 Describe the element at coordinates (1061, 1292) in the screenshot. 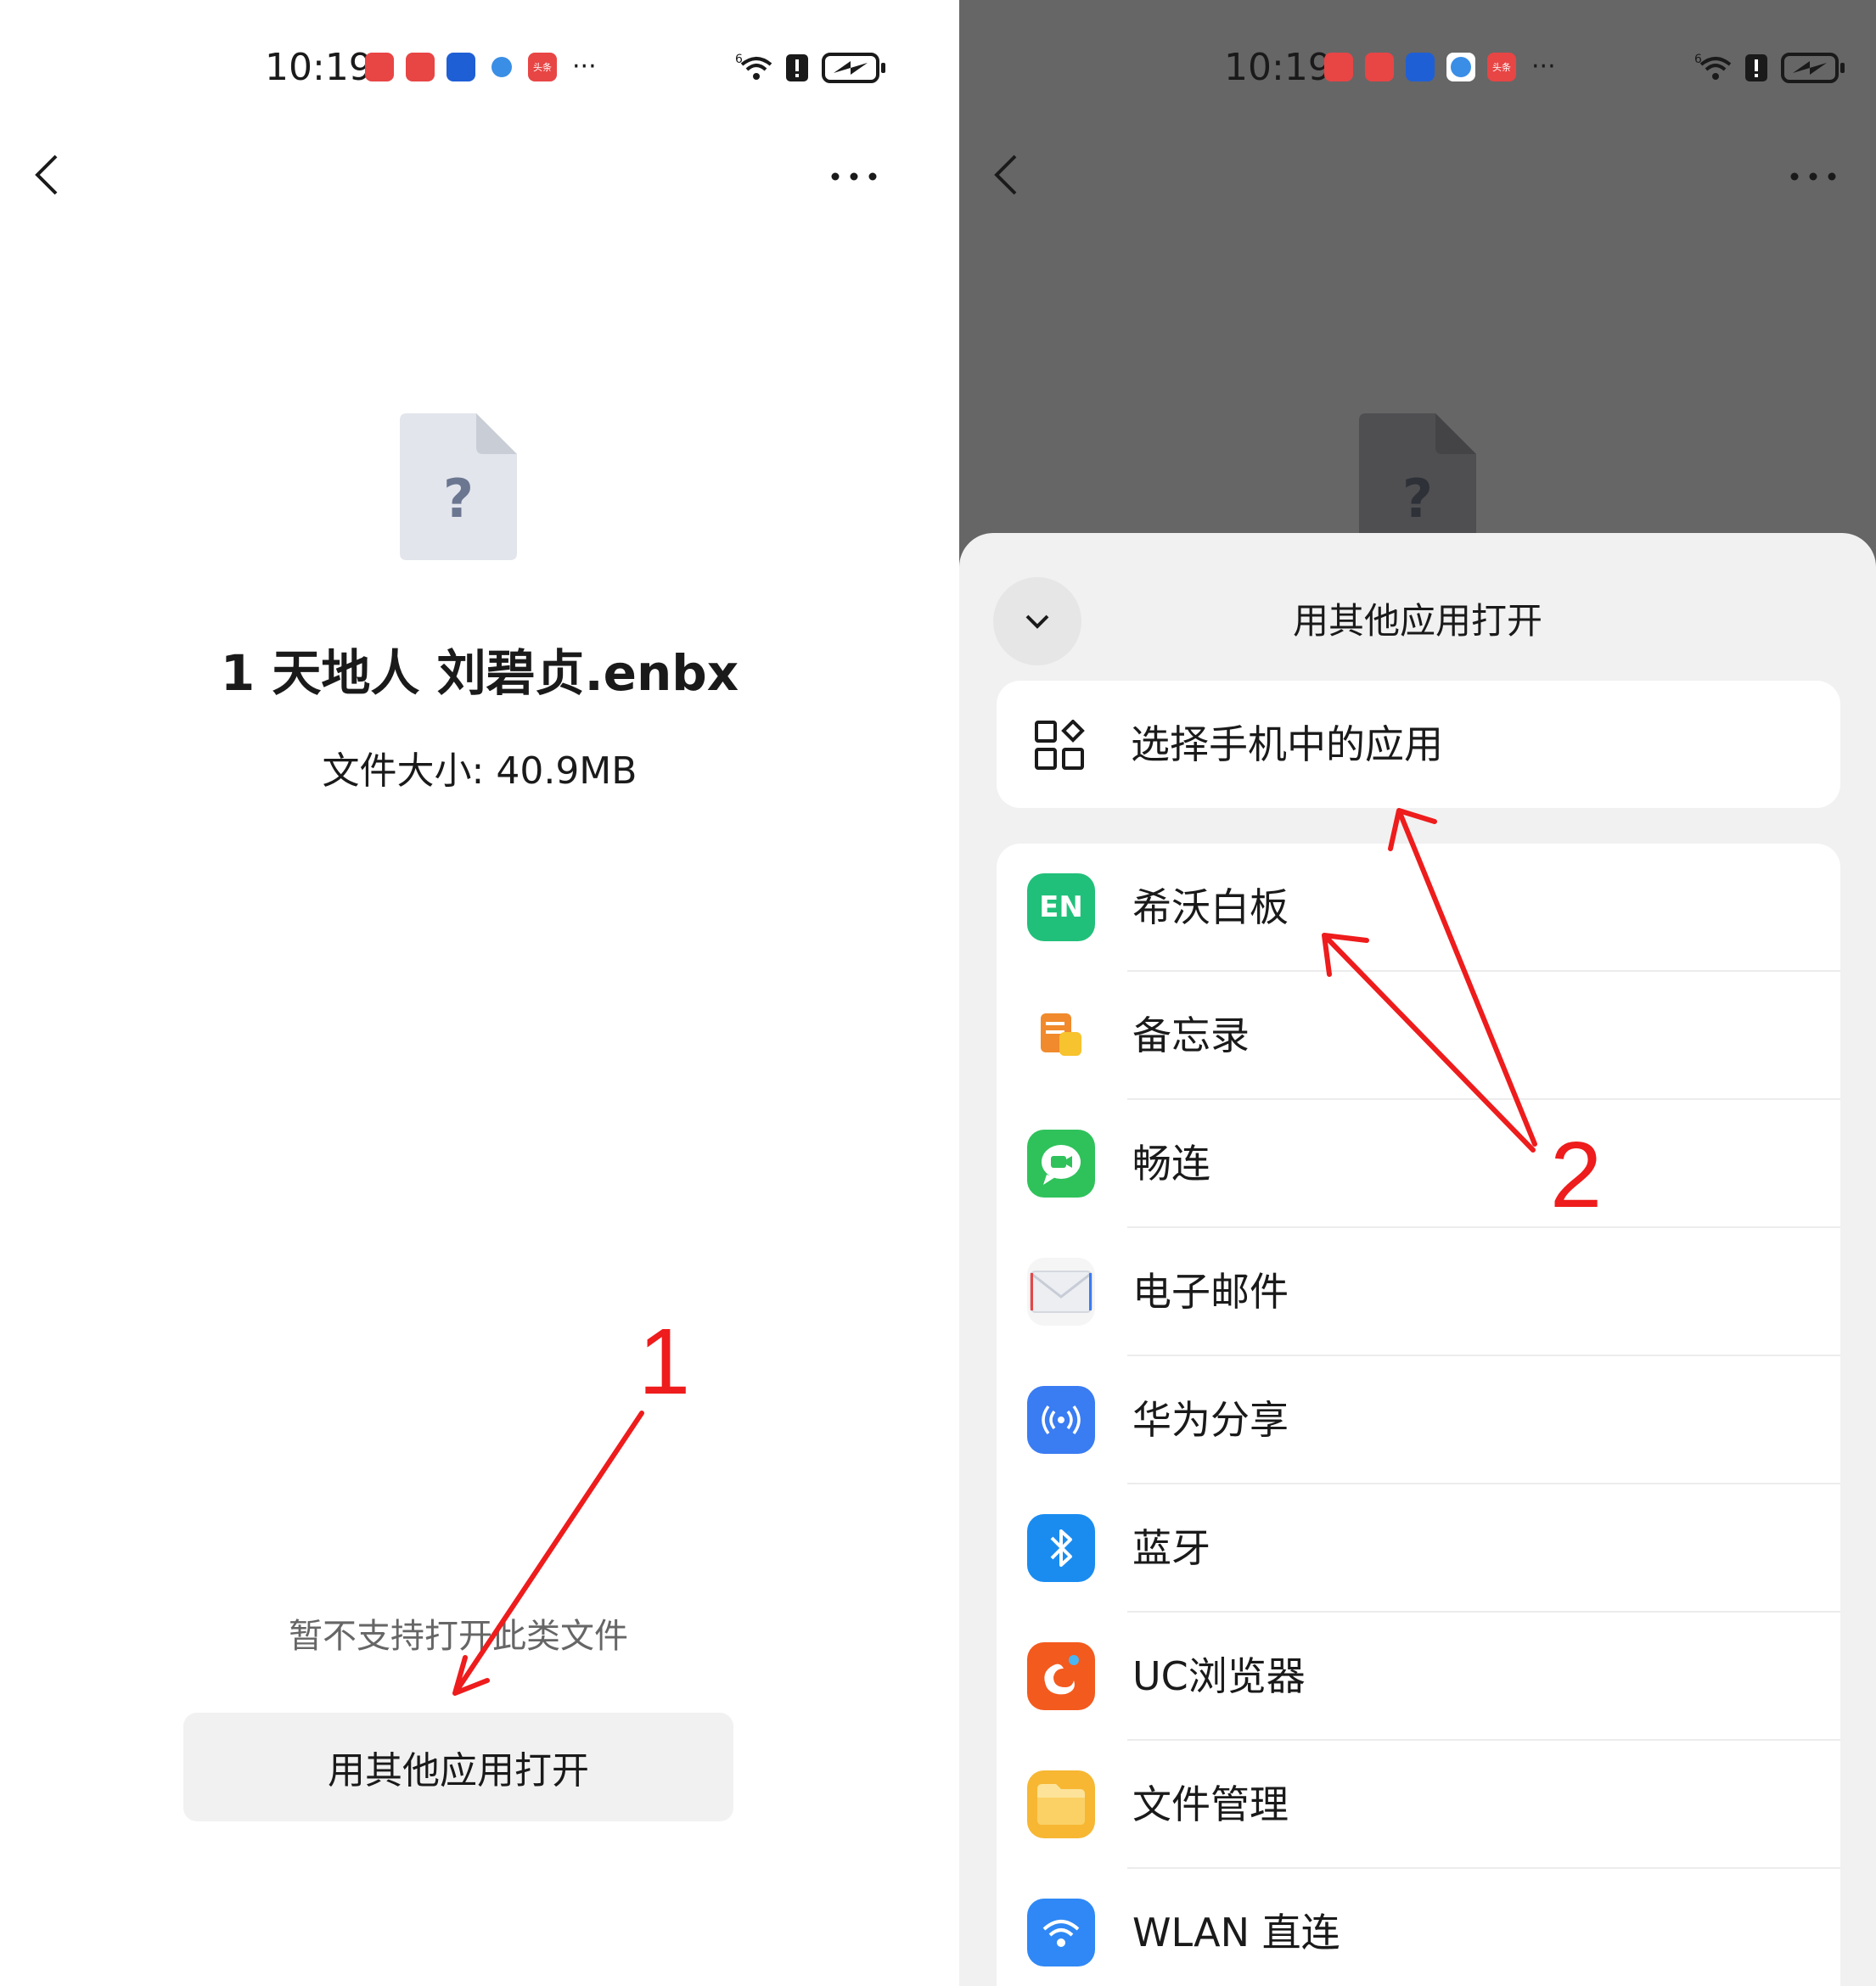

I see `mail-icon` at that location.